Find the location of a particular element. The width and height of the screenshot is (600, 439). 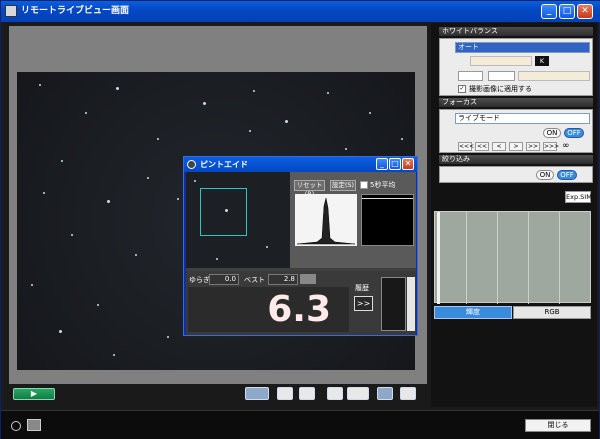

rotate-right-button is located at coordinates (307, 393).